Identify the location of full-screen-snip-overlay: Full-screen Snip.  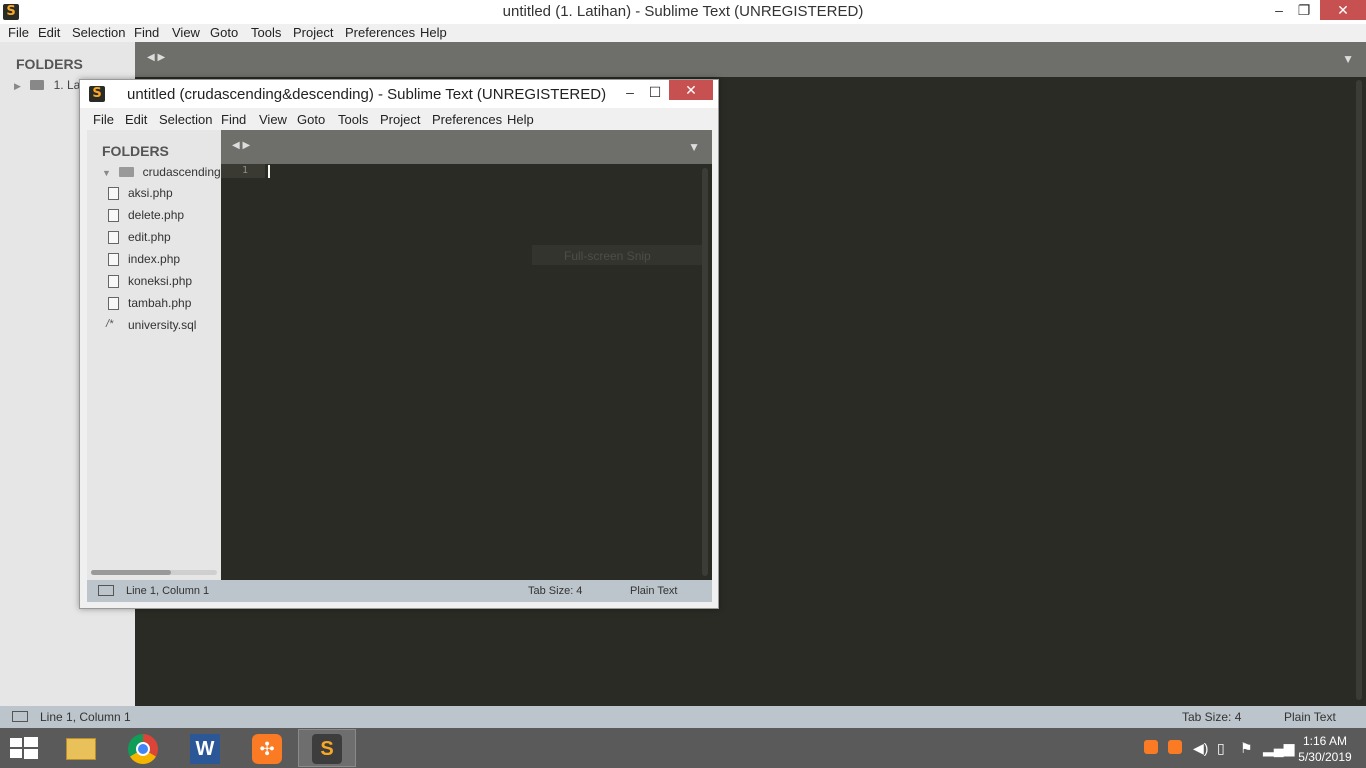
(618, 255).